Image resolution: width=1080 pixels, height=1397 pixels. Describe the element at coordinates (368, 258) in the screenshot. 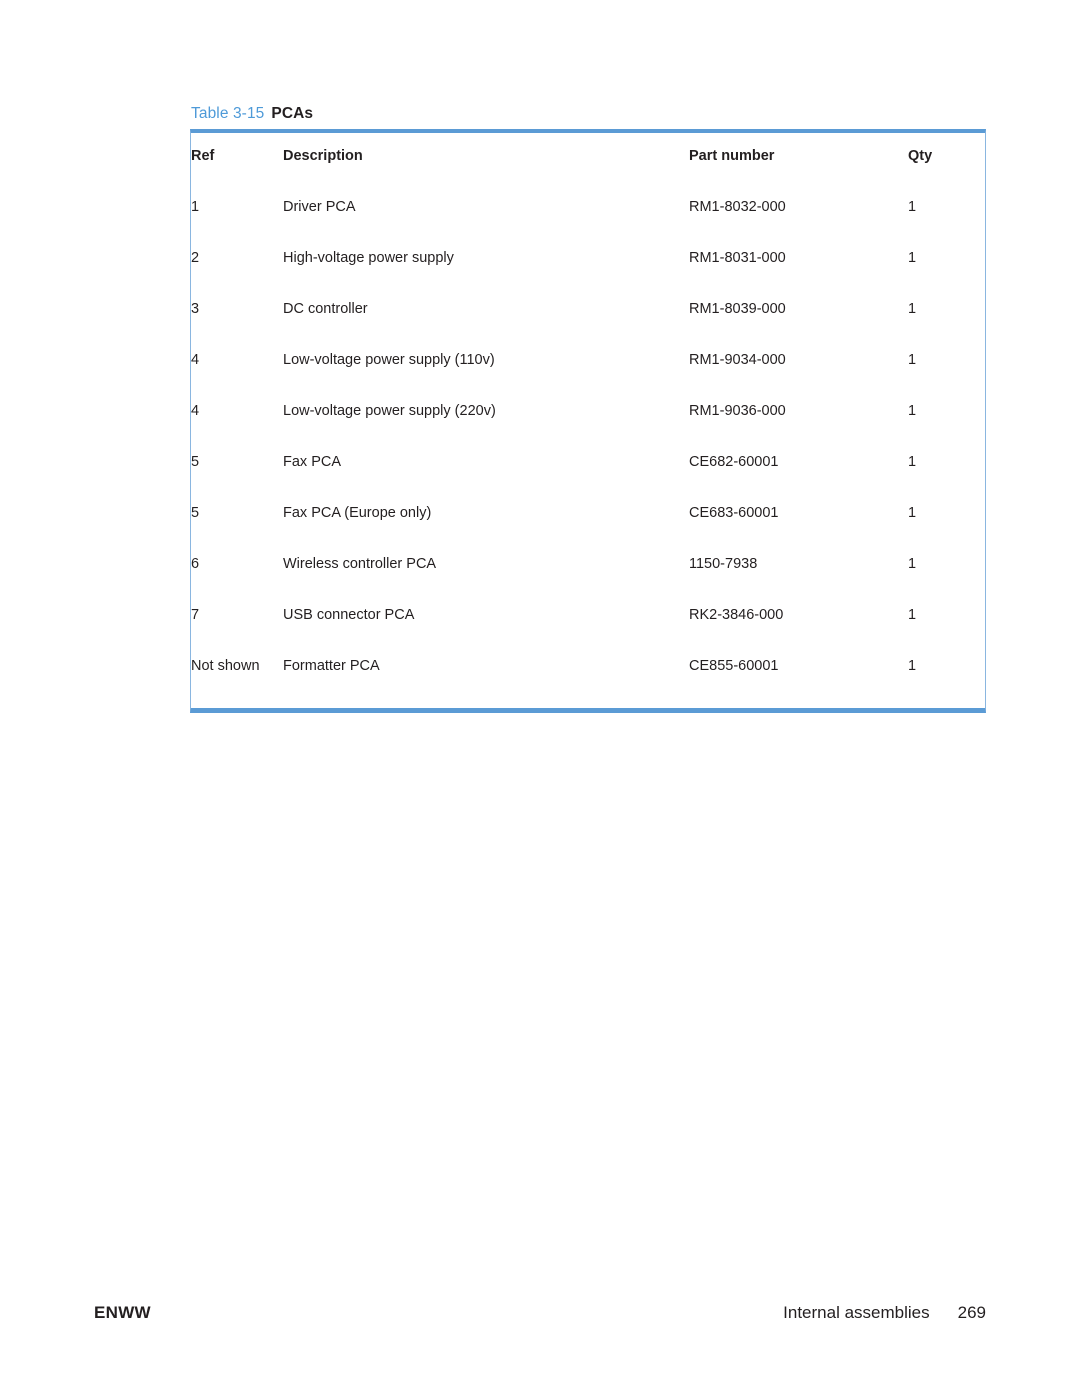

I see `cell-description: High-voltage power supply` at that location.